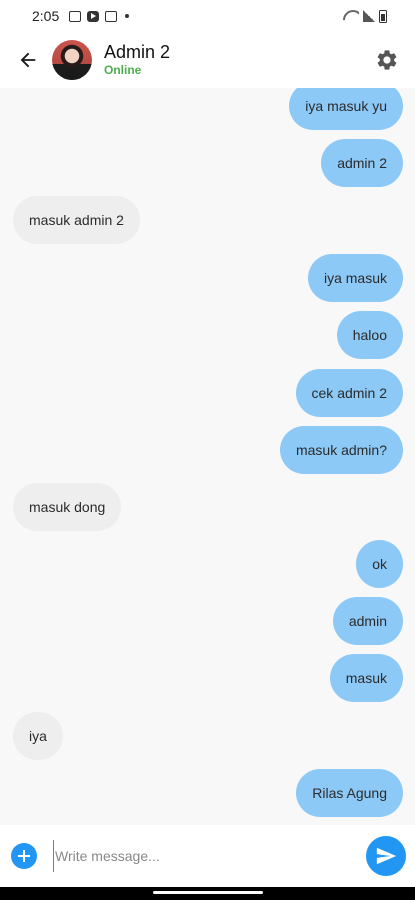  I want to click on image-notification-icon, so click(75, 16).